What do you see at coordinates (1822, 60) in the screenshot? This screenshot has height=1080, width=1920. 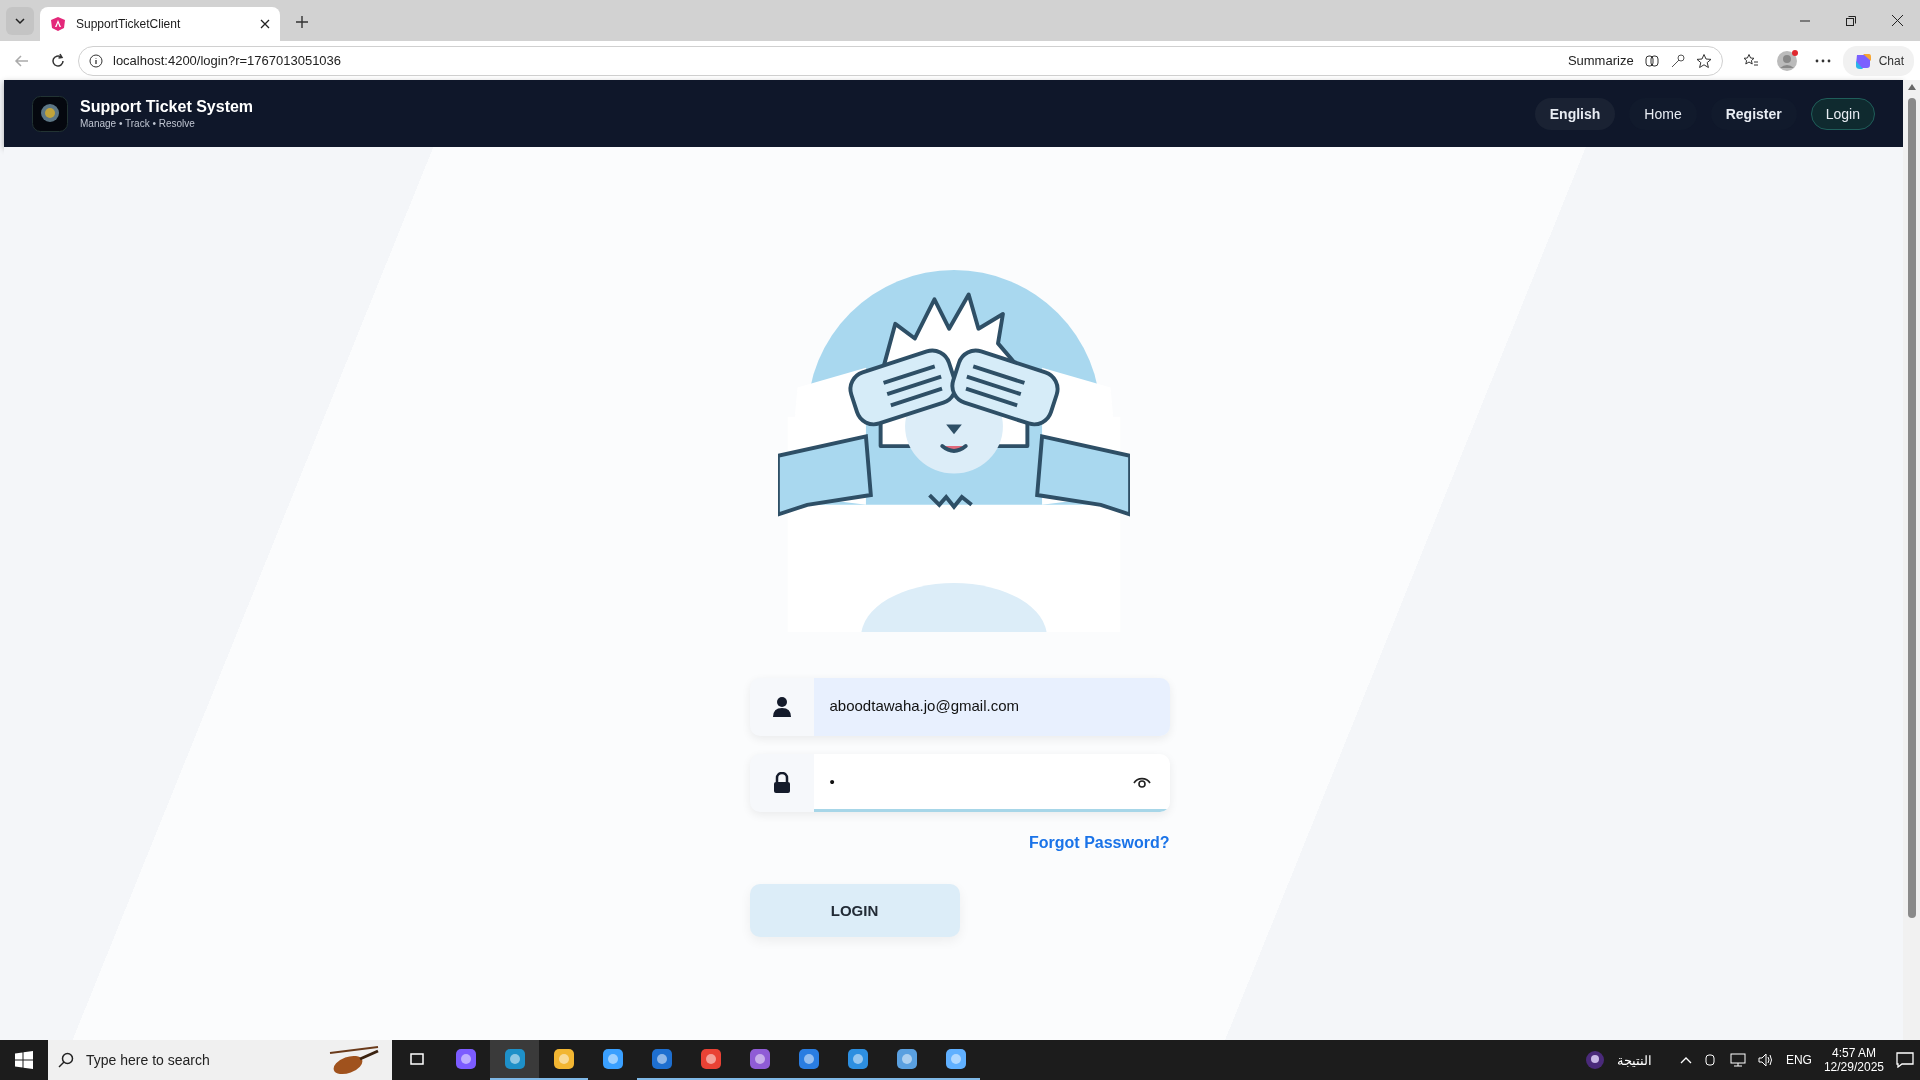 I see `more-icon` at bounding box center [1822, 60].